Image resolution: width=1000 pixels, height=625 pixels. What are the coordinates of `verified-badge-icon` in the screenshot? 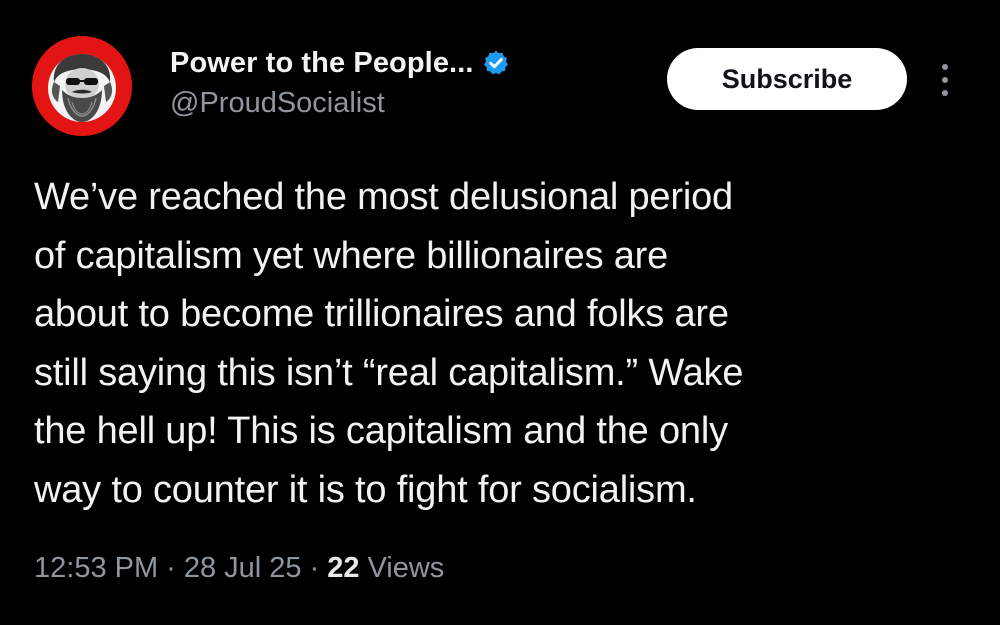 It's located at (496, 63).